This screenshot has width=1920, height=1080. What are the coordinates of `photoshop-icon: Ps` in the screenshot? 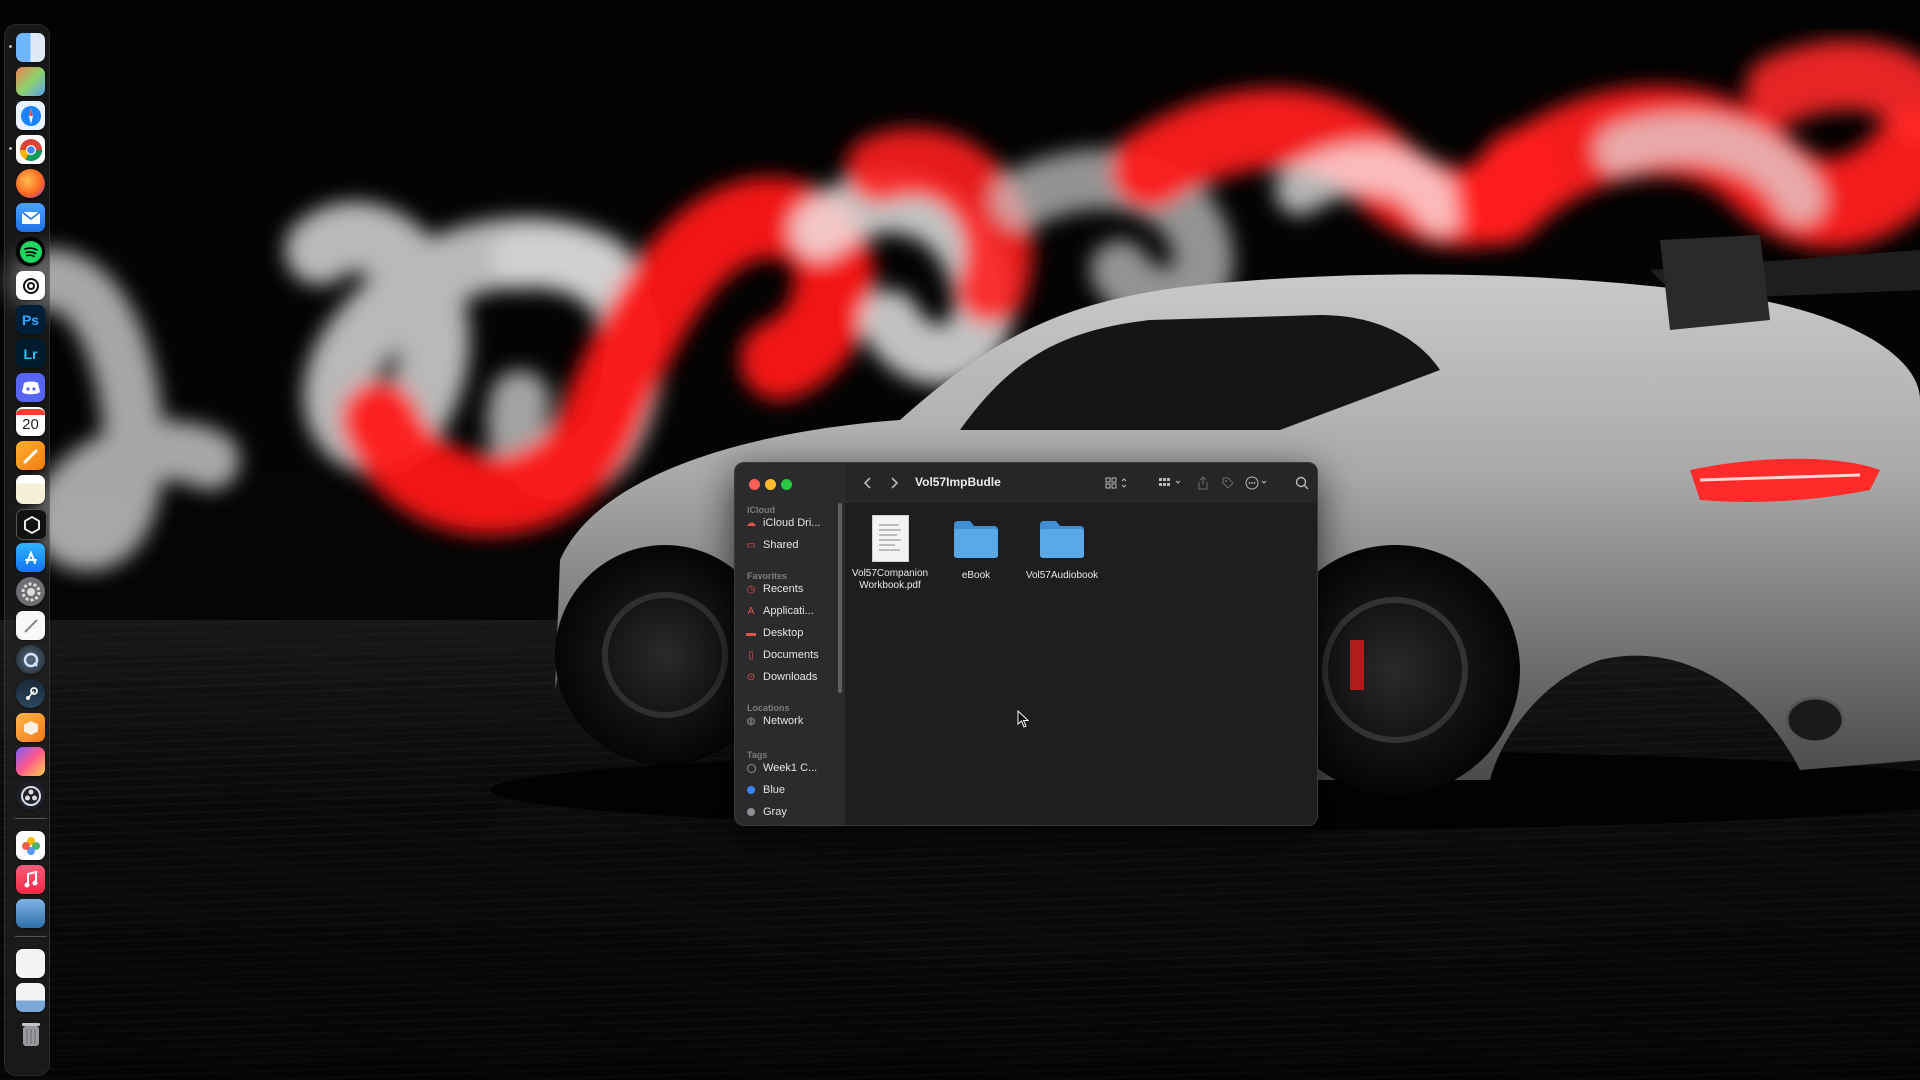 It's located at (30, 319).